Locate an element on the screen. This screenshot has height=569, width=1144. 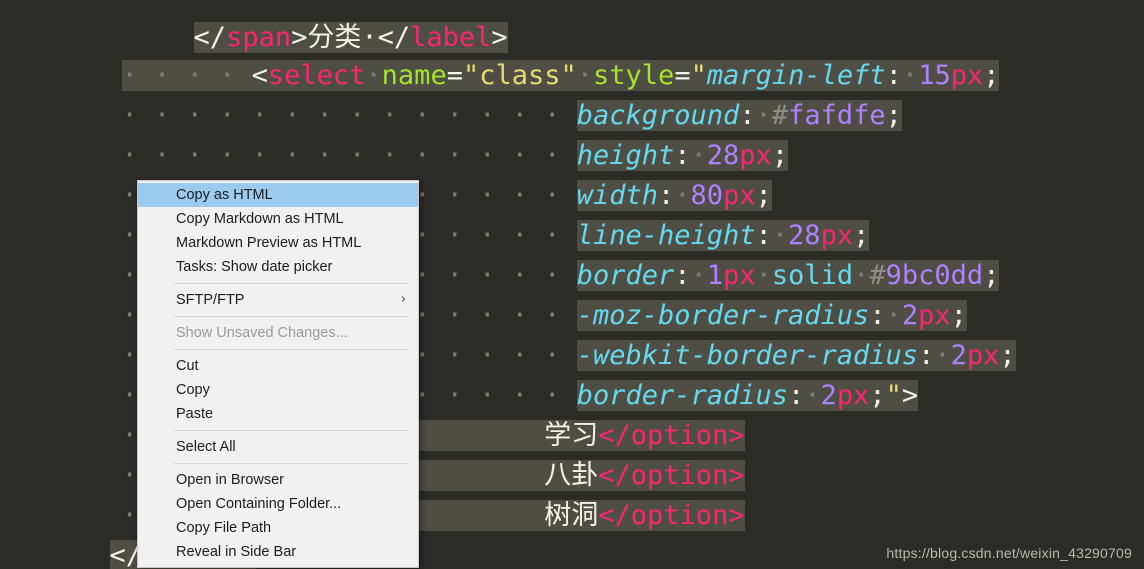
menu-item-label: Tasks: Show date picker is located at coordinates (254, 267).